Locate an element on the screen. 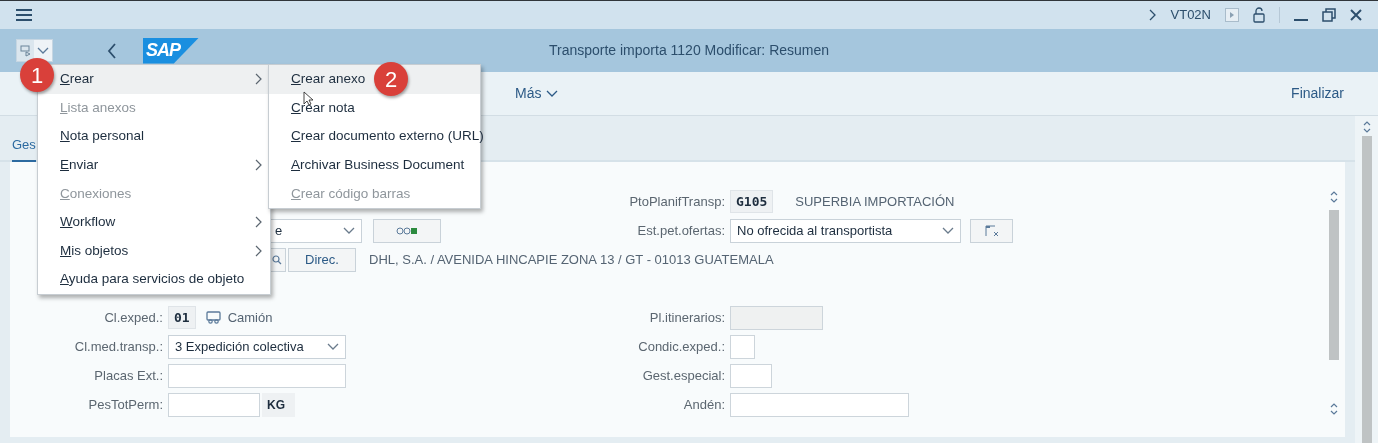  menu-item: Enviar is located at coordinates (154, 165).